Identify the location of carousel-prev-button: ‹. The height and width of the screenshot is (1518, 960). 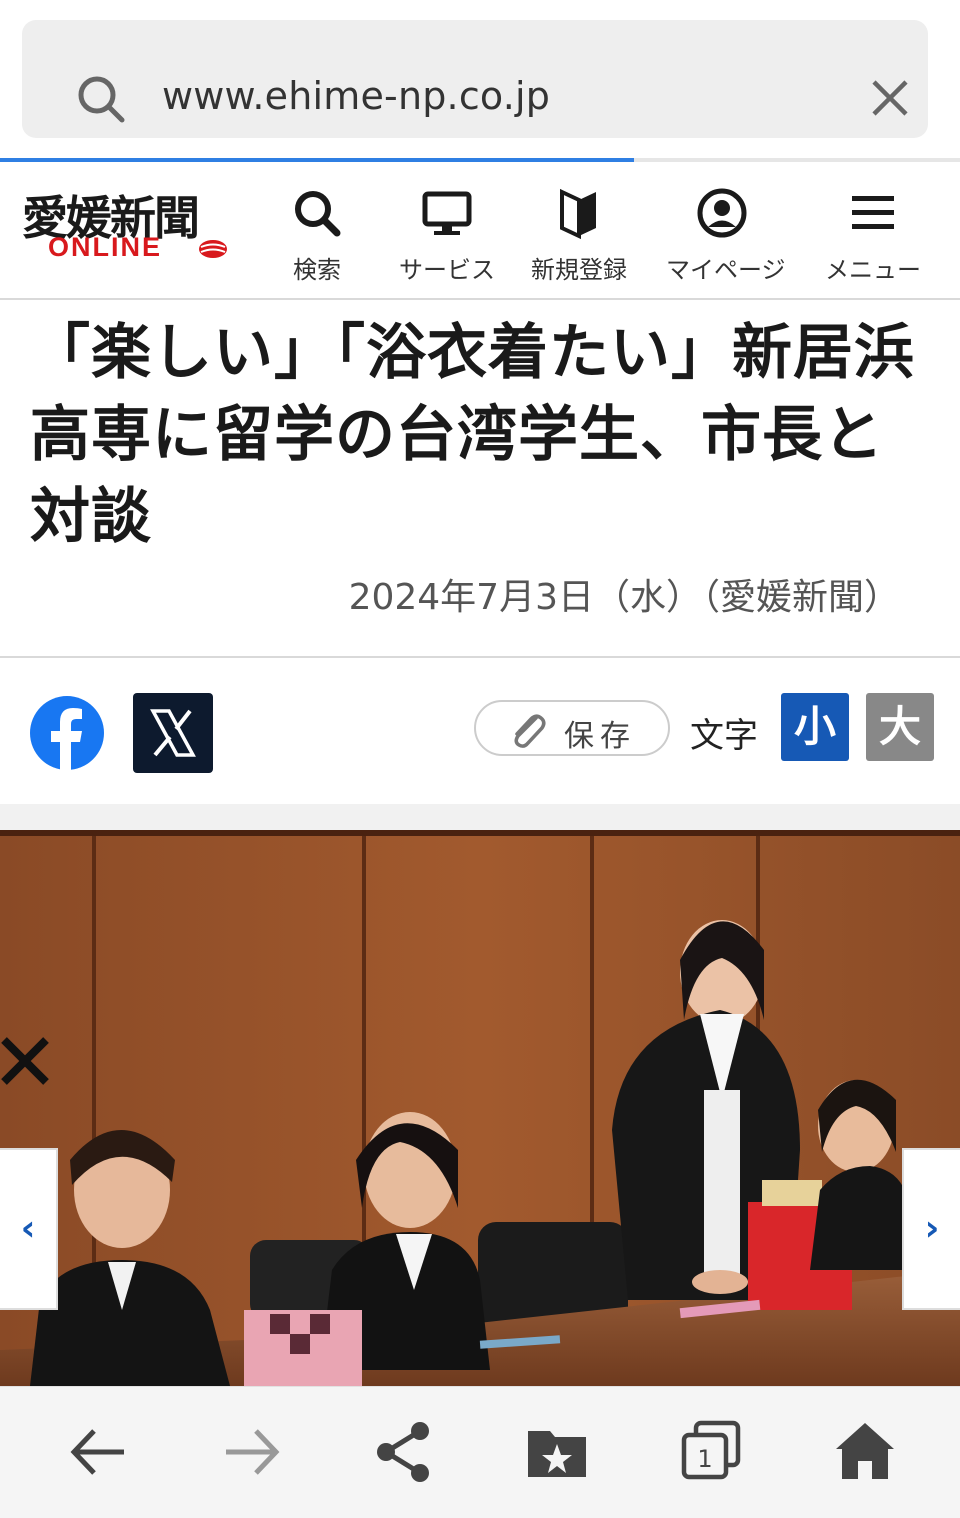
(29, 1229).